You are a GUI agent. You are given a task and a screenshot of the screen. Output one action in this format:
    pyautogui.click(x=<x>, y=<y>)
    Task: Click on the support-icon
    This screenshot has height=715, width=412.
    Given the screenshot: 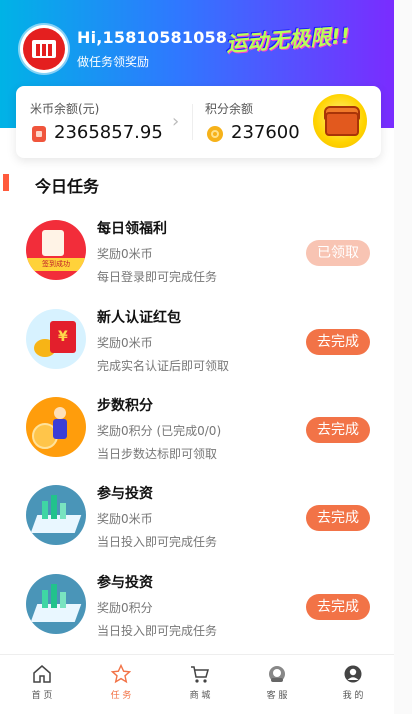 What is the action you would take?
    pyautogui.click(x=277, y=674)
    